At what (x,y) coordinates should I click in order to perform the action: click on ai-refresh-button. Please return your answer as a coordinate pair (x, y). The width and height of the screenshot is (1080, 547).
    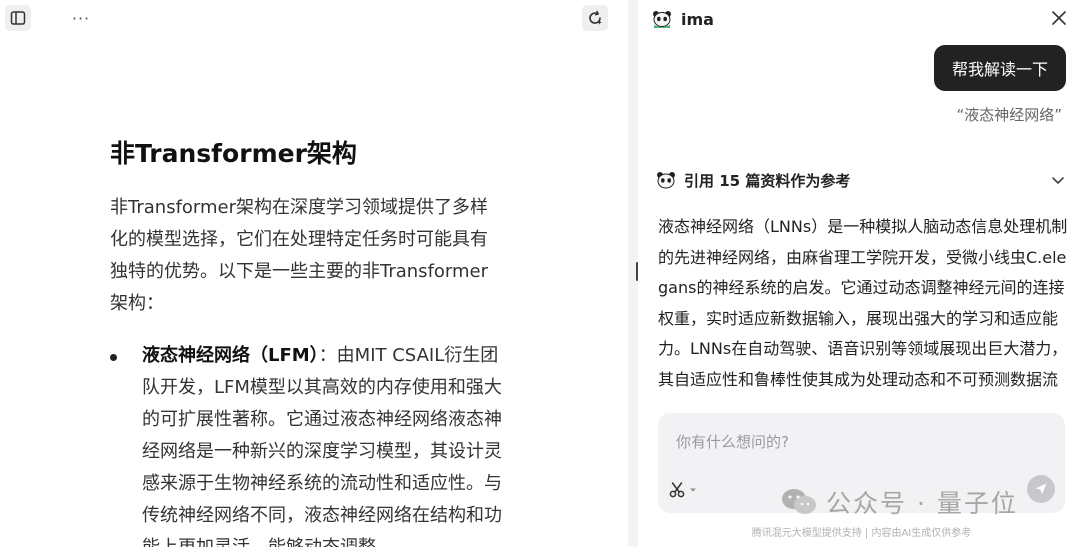
    Looking at the image, I should click on (595, 18).